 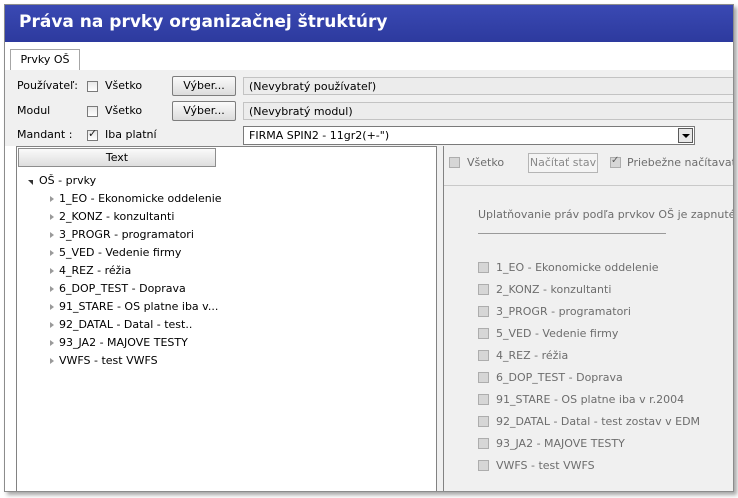 I want to click on user-label: Používateľ:, so click(x=47, y=85).